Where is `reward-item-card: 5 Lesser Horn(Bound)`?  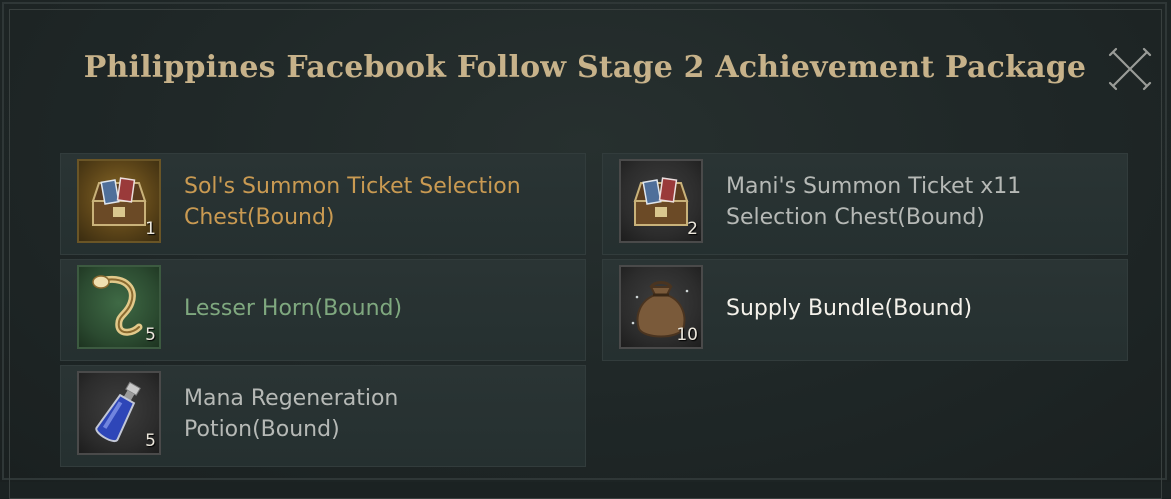 reward-item-card: 5 Lesser Horn(Bound) is located at coordinates (323, 310).